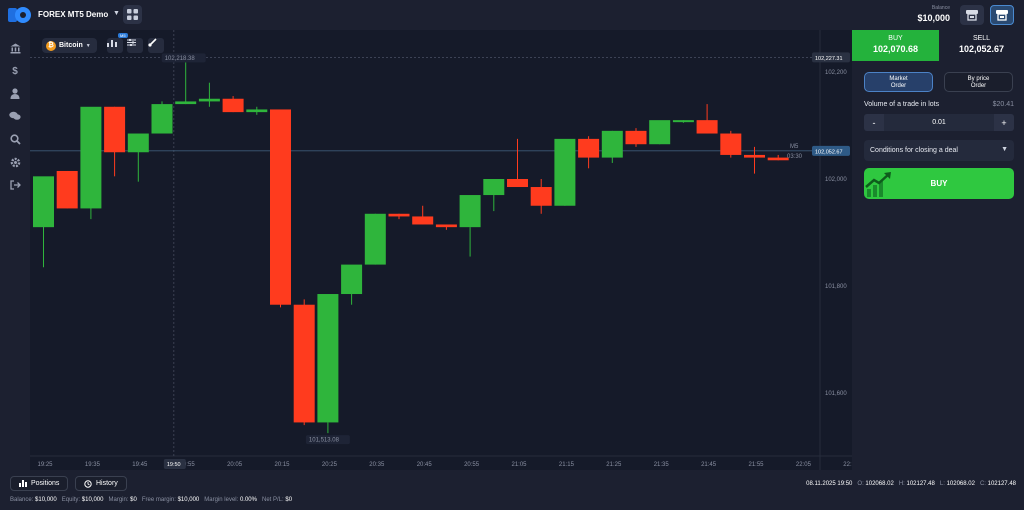 The width and height of the screenshot is (1024, 510). What do you see at coordinates (283, 465) in the screenshot?
I see `x-tick-label: 20:15` at bounding box center [283, 465].